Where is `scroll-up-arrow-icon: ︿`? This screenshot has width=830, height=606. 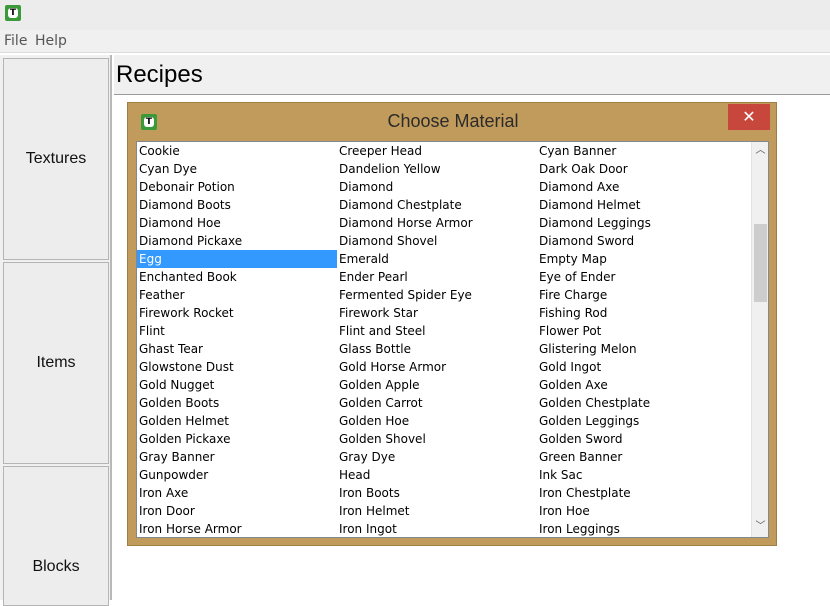
scroll-up-arrow-icon: ︿ is located at coordinates (760, 150).